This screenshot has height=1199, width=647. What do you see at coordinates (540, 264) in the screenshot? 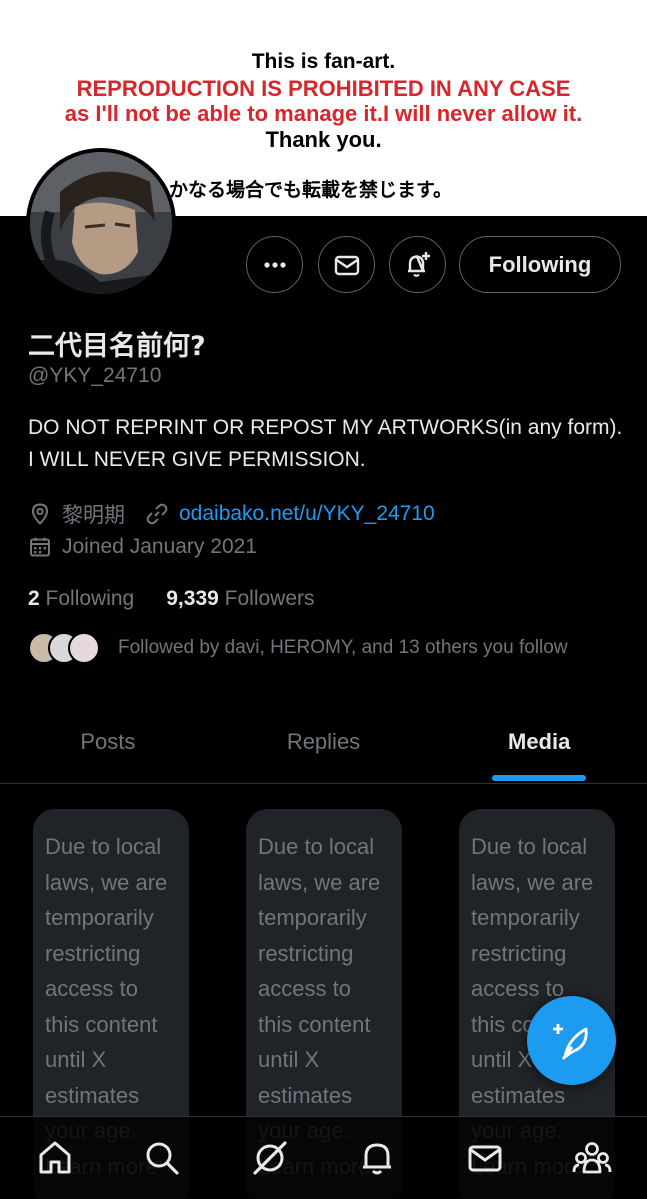
I see `following-button: Following` at bounding box center [540, 264].